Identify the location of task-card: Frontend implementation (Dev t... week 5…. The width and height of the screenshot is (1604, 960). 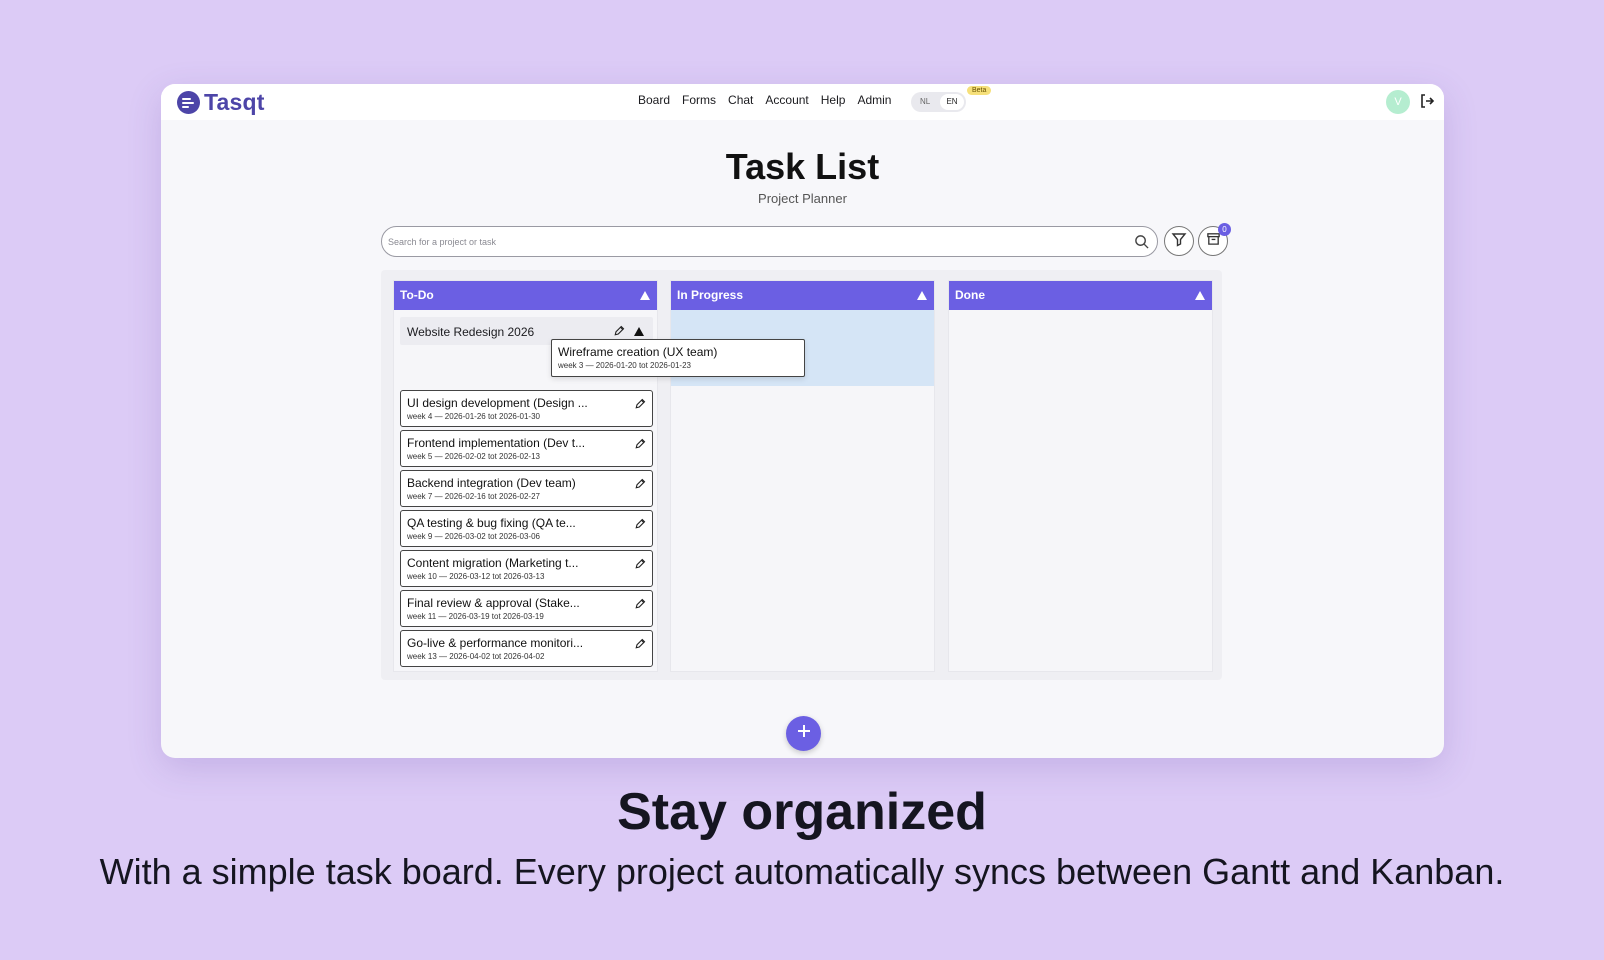
(526, 448).